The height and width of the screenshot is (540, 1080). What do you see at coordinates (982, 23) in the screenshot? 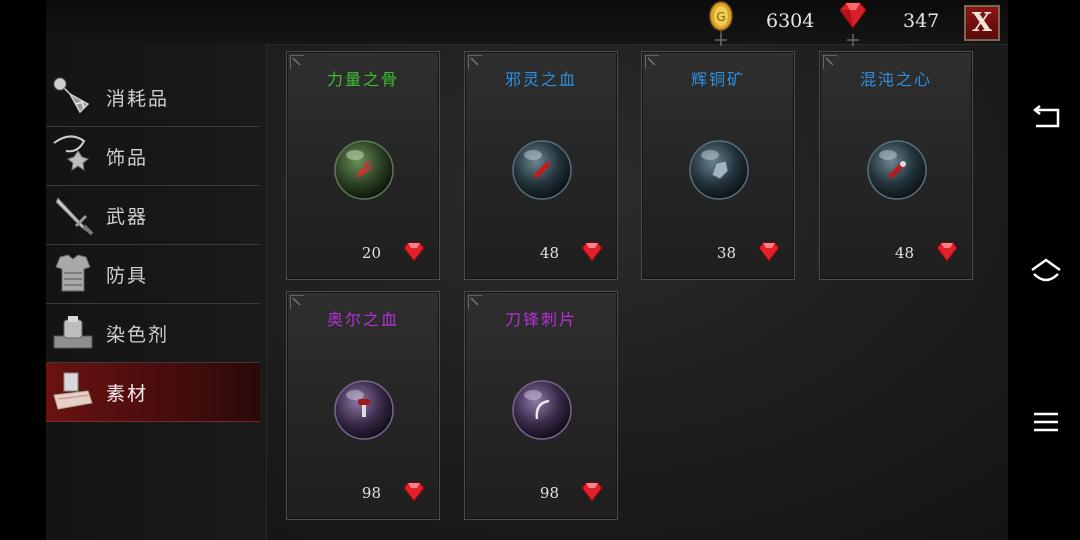
I see `close-button: X` at bounding box center [982, 23].